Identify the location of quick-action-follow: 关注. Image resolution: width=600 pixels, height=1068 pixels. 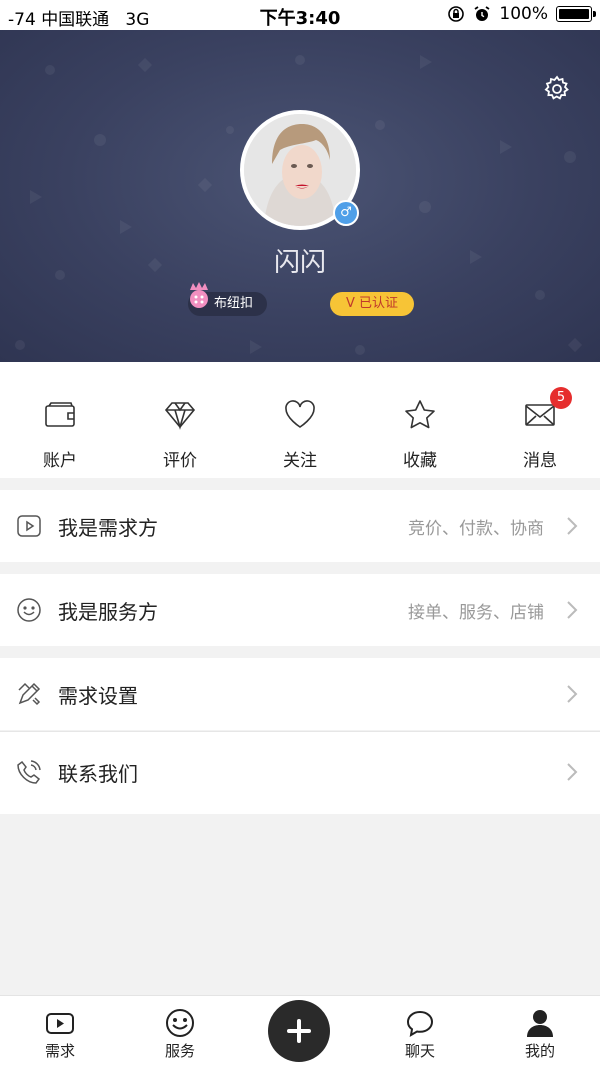
(300, 420).